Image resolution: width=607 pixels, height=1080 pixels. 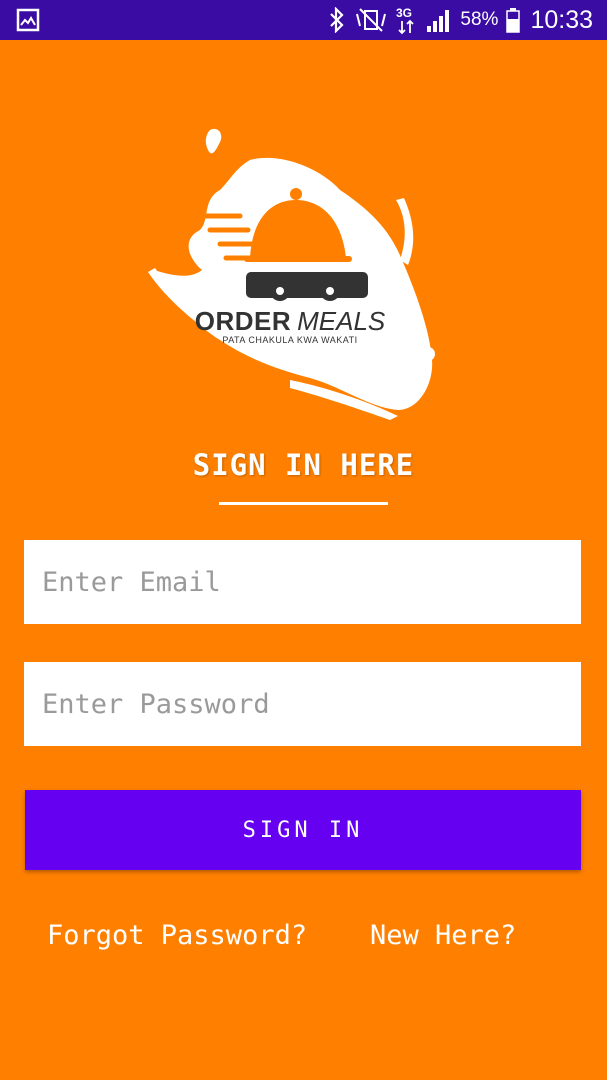 I want to click on new-here-link: New Here?, so click(x=443, y=935).